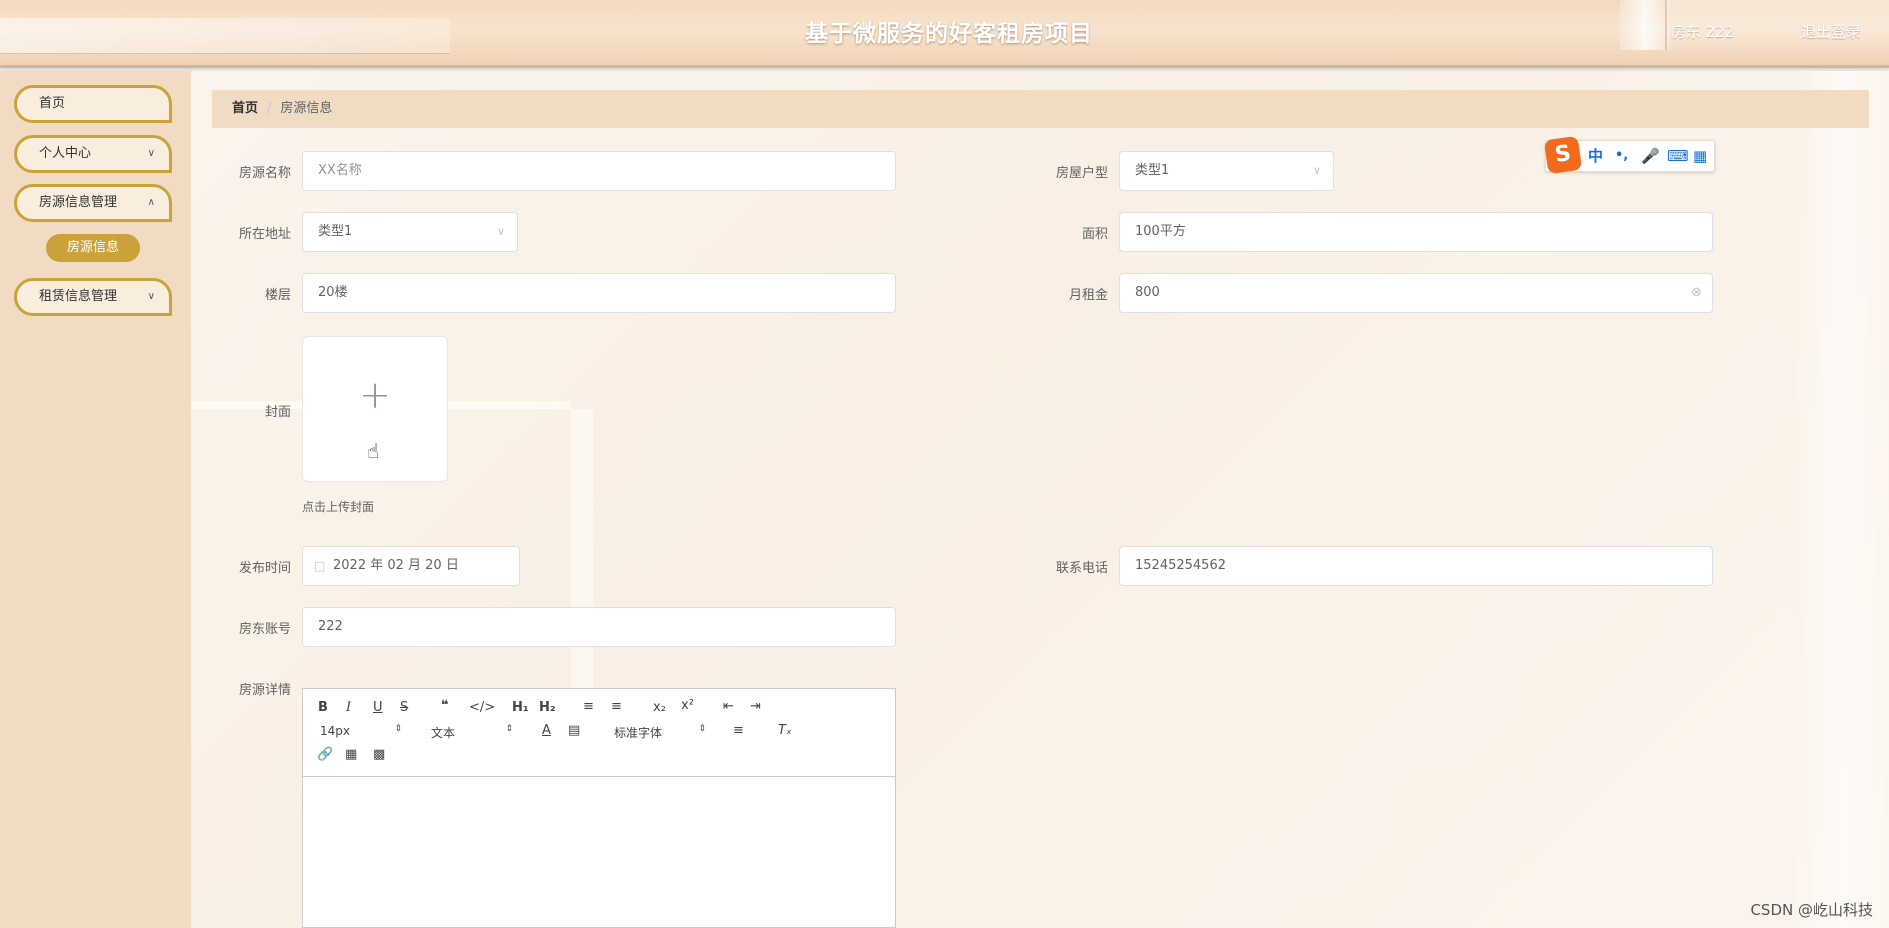  What do you see at coordinates (574, 730) in the screenshot?
I see `background-color-icon: ▤` at bounding box center [574, 730].